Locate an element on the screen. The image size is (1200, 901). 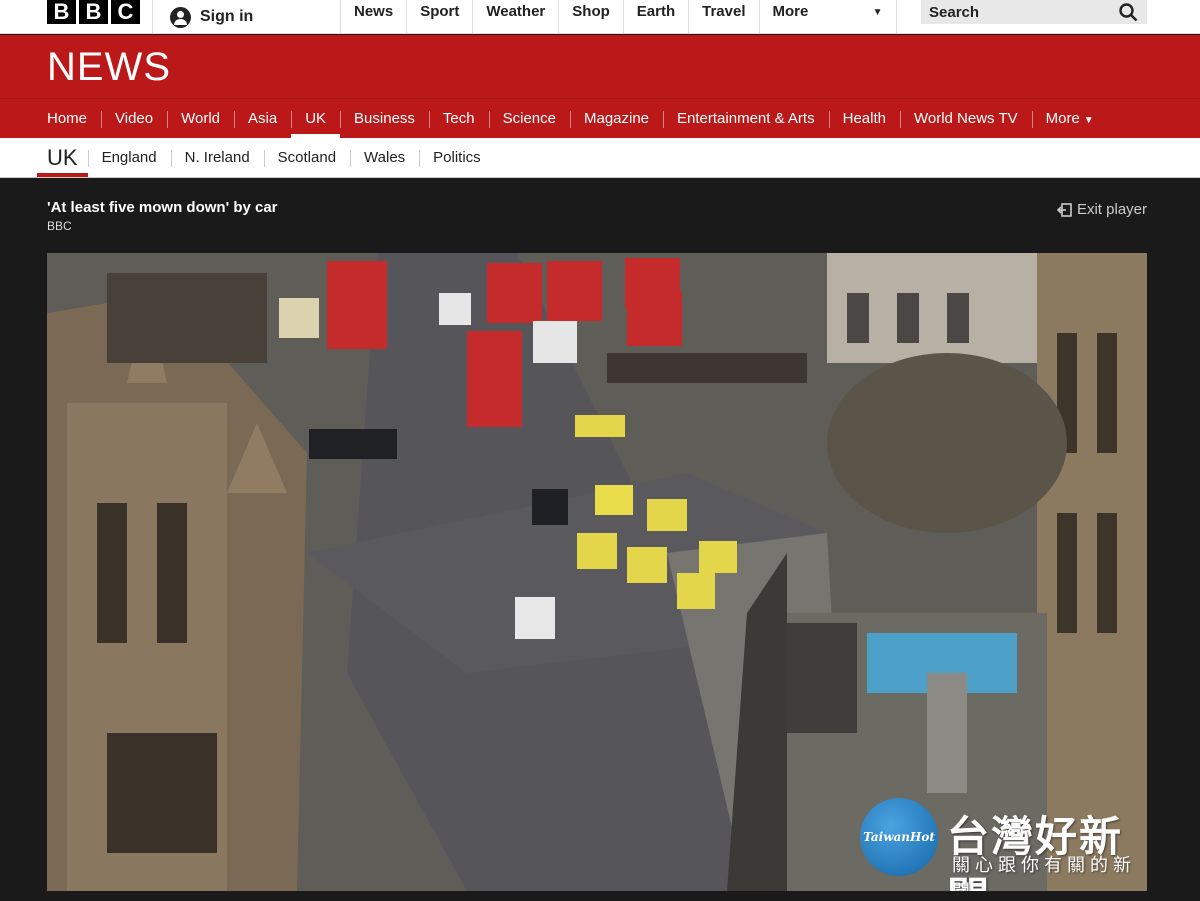
subnav-item-wales: Wales is located at coordinates (384, 157).